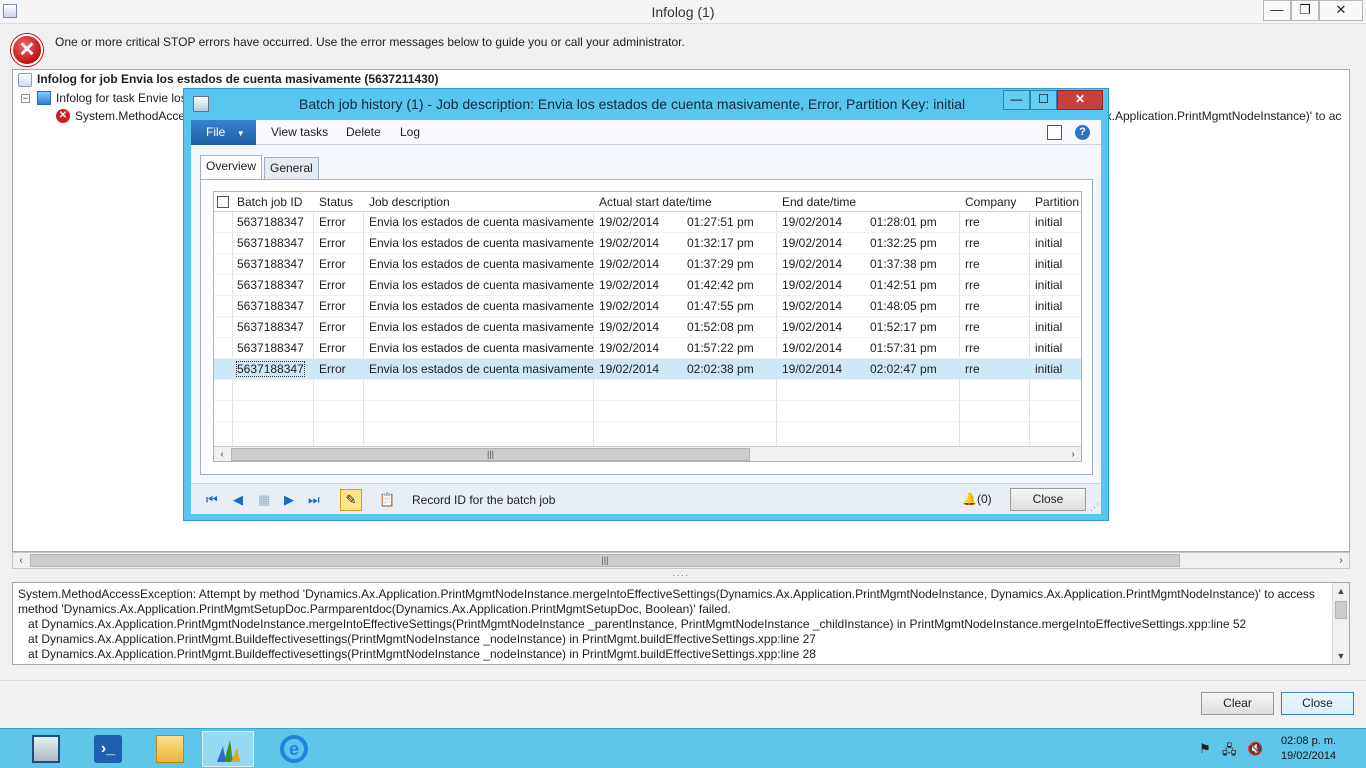 The height and width of the screenshot is (768, 1366). I want to click on window-title: Infolog (1), so click(683, 12).